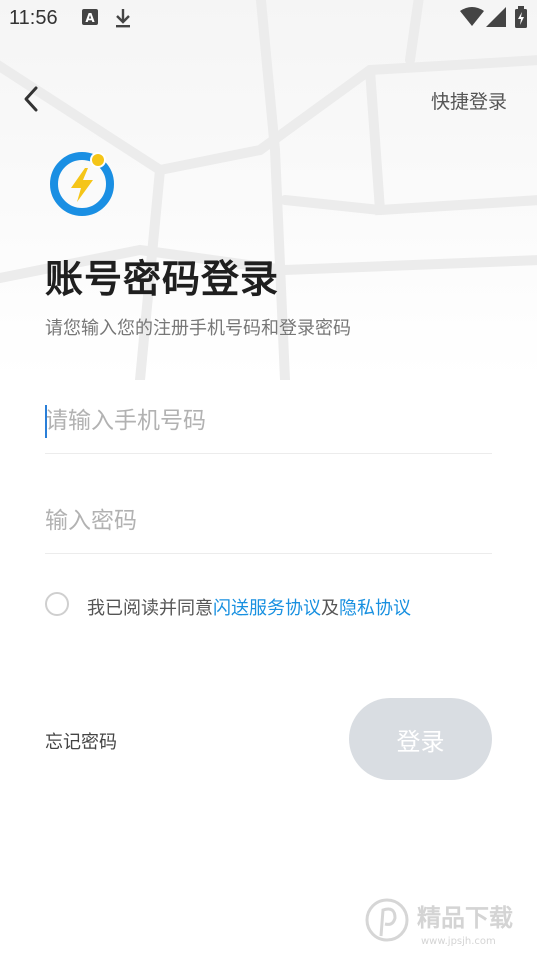 The width and height of the screenshot is (537, 956). Describe the element at coordinates (57, 604) in the screenshot. I see `agreement-checkbox` at that location.